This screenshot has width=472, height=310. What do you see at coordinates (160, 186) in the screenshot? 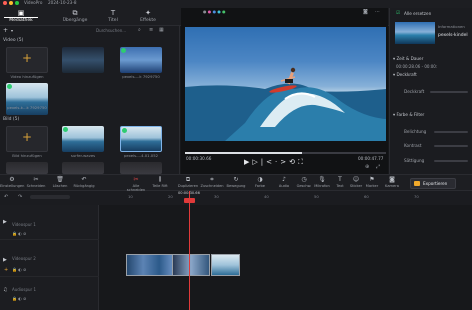
I see `tool-label: Teile Rift` at bounding box center [160, 186].